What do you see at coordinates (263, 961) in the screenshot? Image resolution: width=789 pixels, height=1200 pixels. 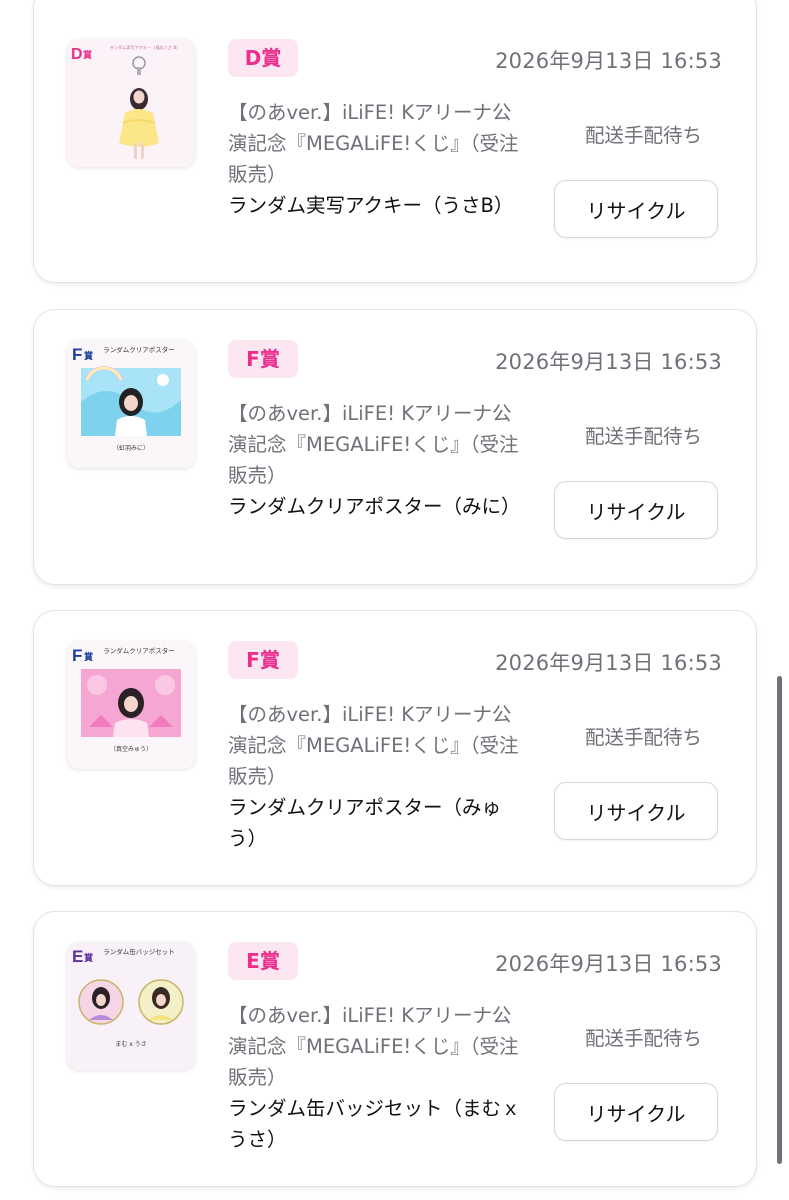 I see `prize-badge: E賞` at bounding box center [263, 961].